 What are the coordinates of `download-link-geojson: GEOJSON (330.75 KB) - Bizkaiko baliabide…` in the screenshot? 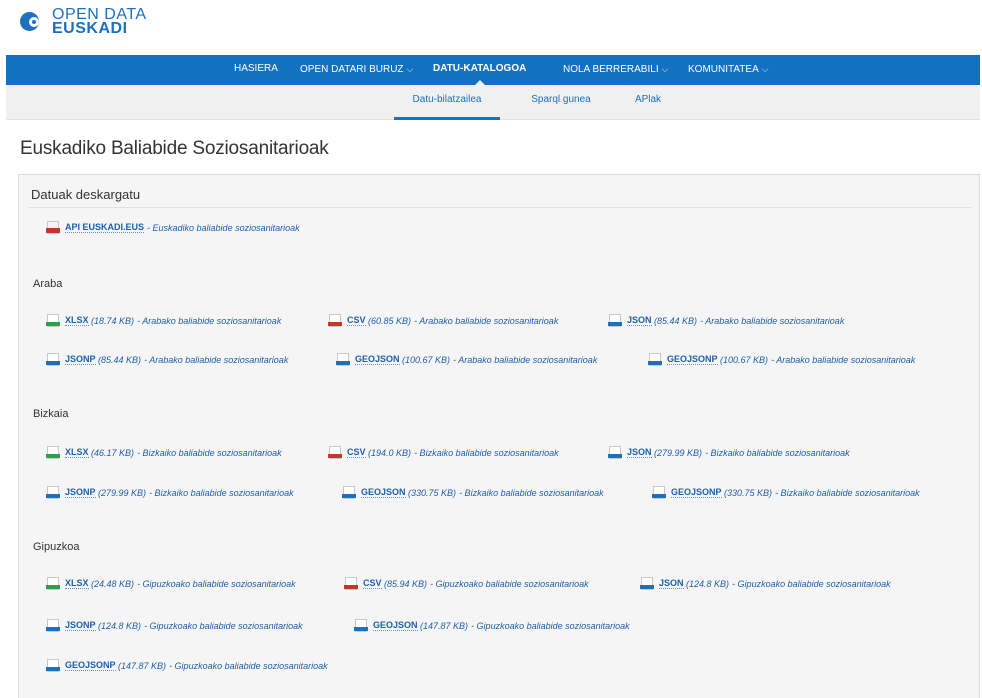 It's located at (473, 492).